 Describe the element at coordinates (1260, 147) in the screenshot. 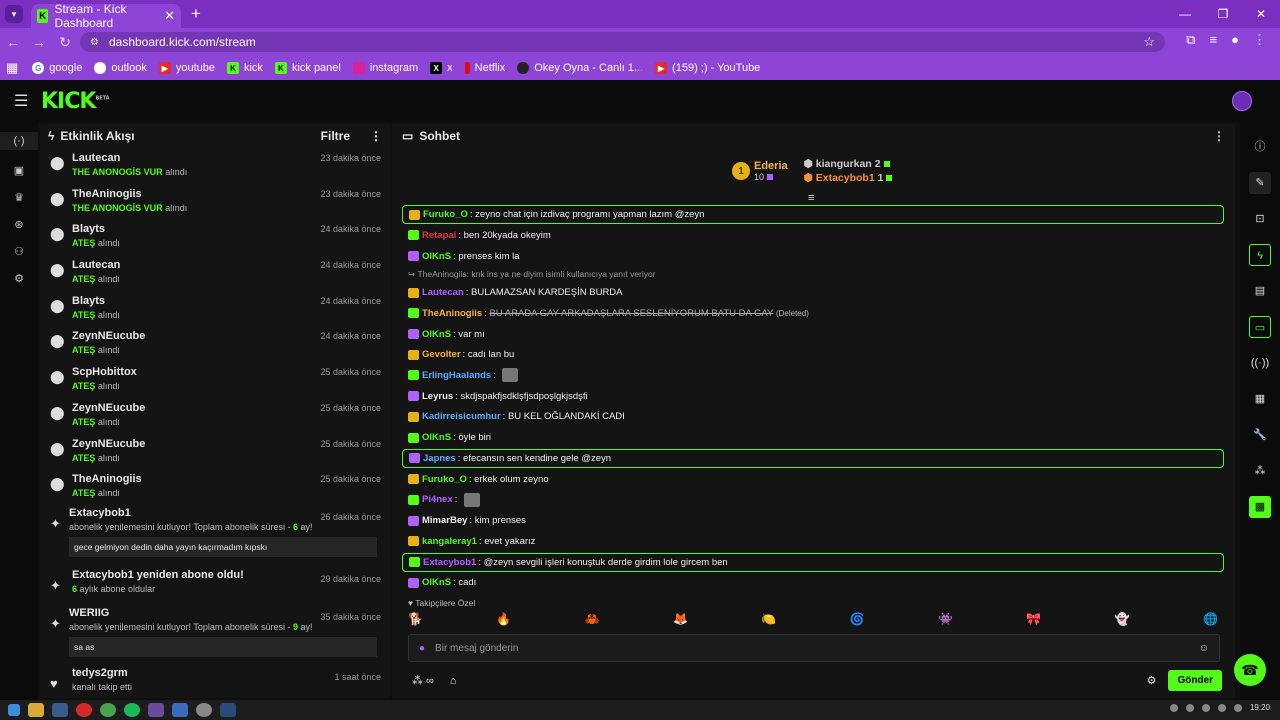

I see `info-icon: ⓘ` at that location.